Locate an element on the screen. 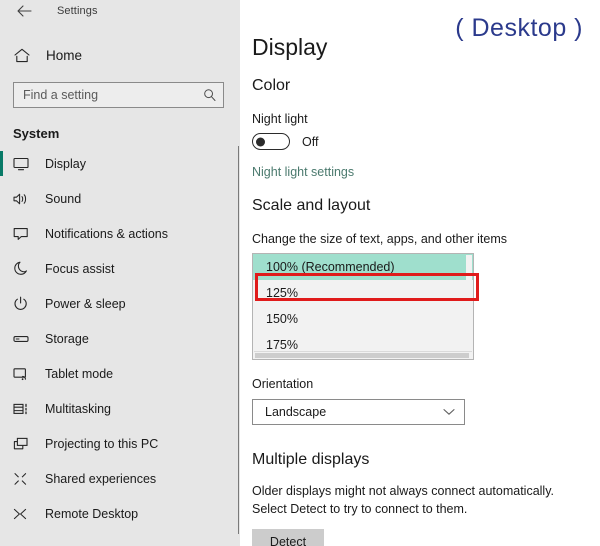  monitor-icon is located at coordinates (23, 164).